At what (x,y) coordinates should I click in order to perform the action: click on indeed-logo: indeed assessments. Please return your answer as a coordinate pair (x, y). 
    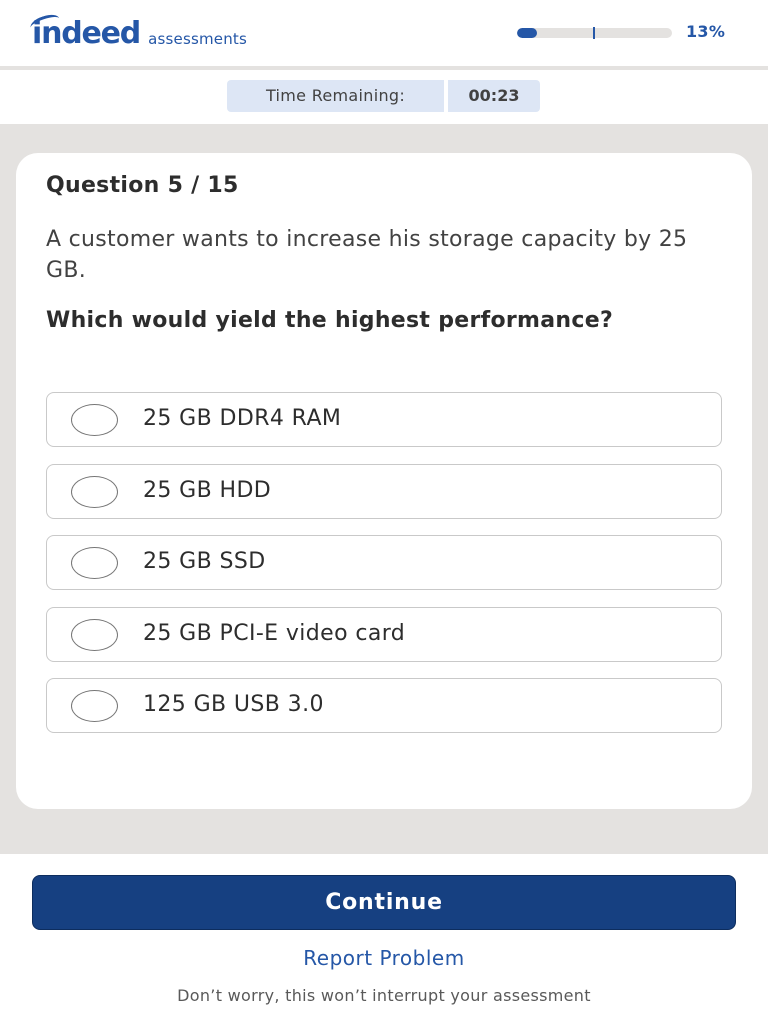
    Looking at the image, I should click on (138, 32).